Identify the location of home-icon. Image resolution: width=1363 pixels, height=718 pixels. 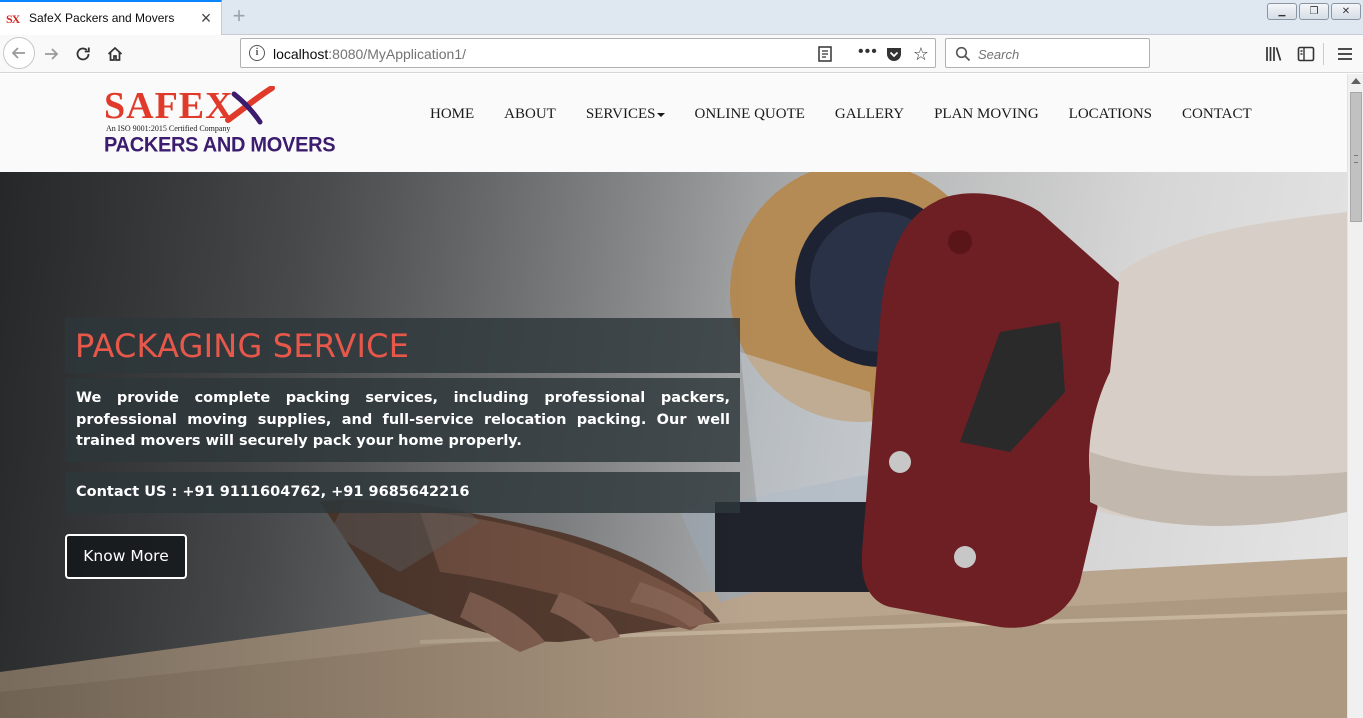
(115, 53).